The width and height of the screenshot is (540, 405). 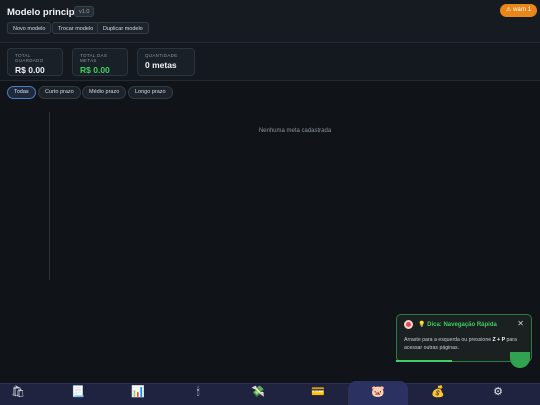 I want to click on stat-value: 0 metas, so click(x=161, y=65).